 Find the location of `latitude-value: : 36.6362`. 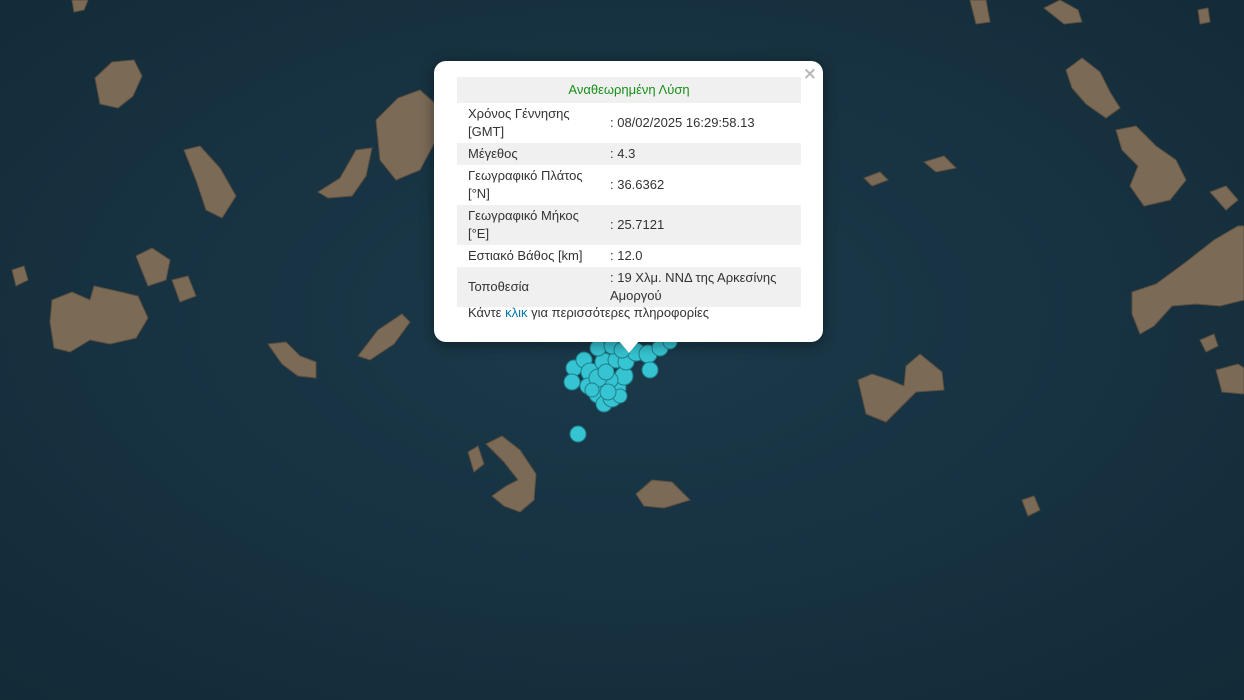

latitude-value: : 36.6362 is located at coordinates (637, 184).